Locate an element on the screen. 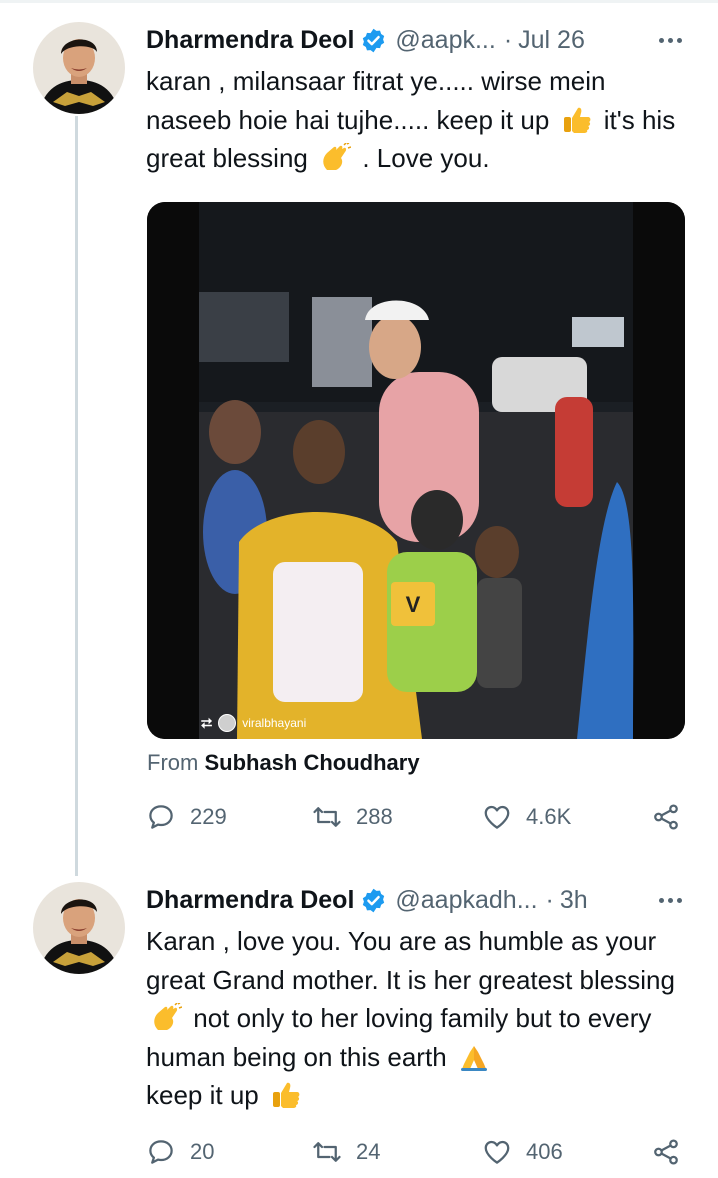  media-source: From Subhash Choudhary is located at coordinates (283, 763).